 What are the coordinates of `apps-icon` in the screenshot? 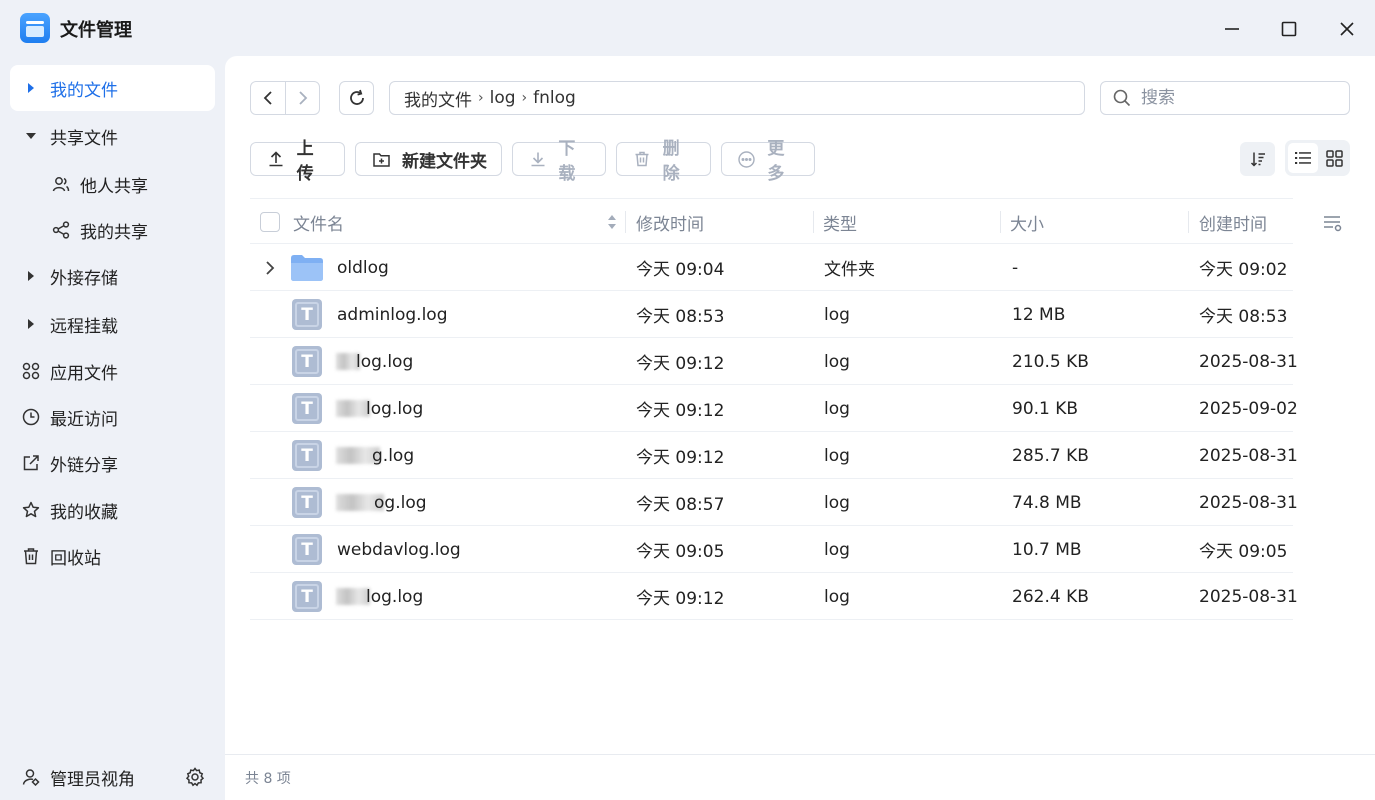 It's located at (31, 371).